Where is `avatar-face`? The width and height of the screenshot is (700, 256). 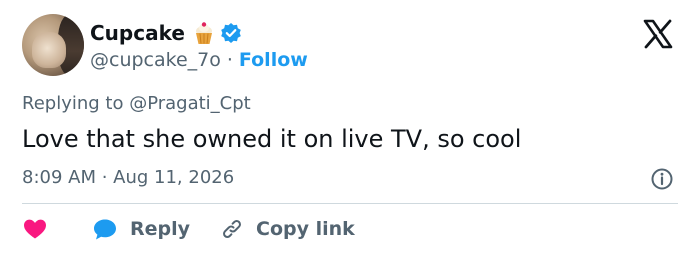 avatar-face is located at coordinates (49, 50).